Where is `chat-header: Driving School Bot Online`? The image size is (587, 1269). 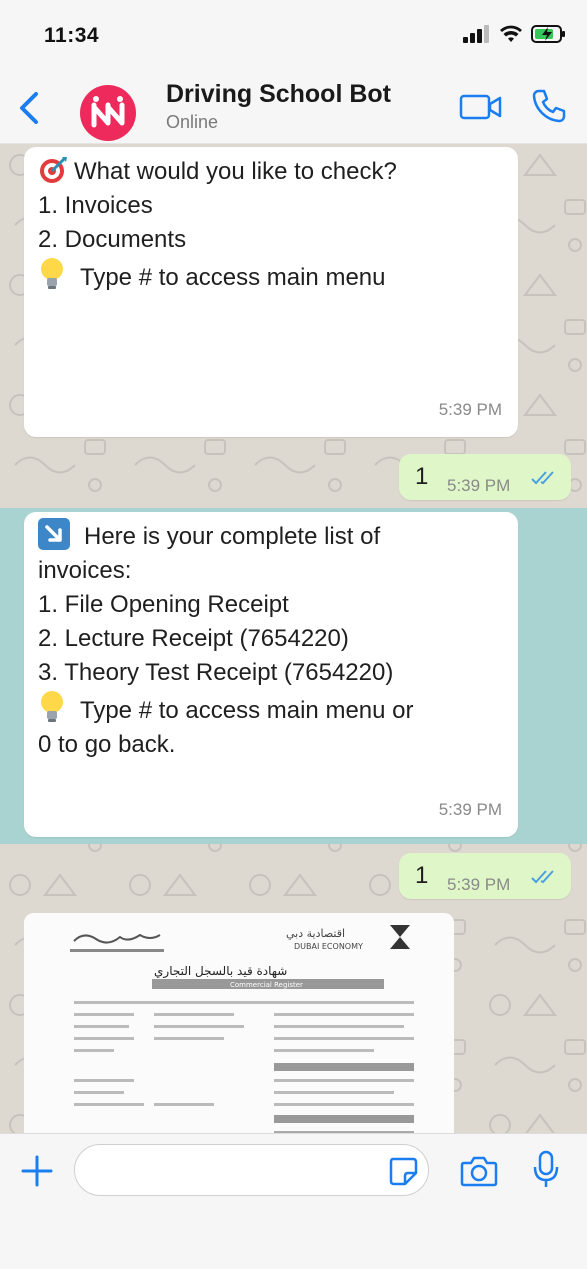 chat-header: Driving School Bot Online is located at coordinates (293, 108).